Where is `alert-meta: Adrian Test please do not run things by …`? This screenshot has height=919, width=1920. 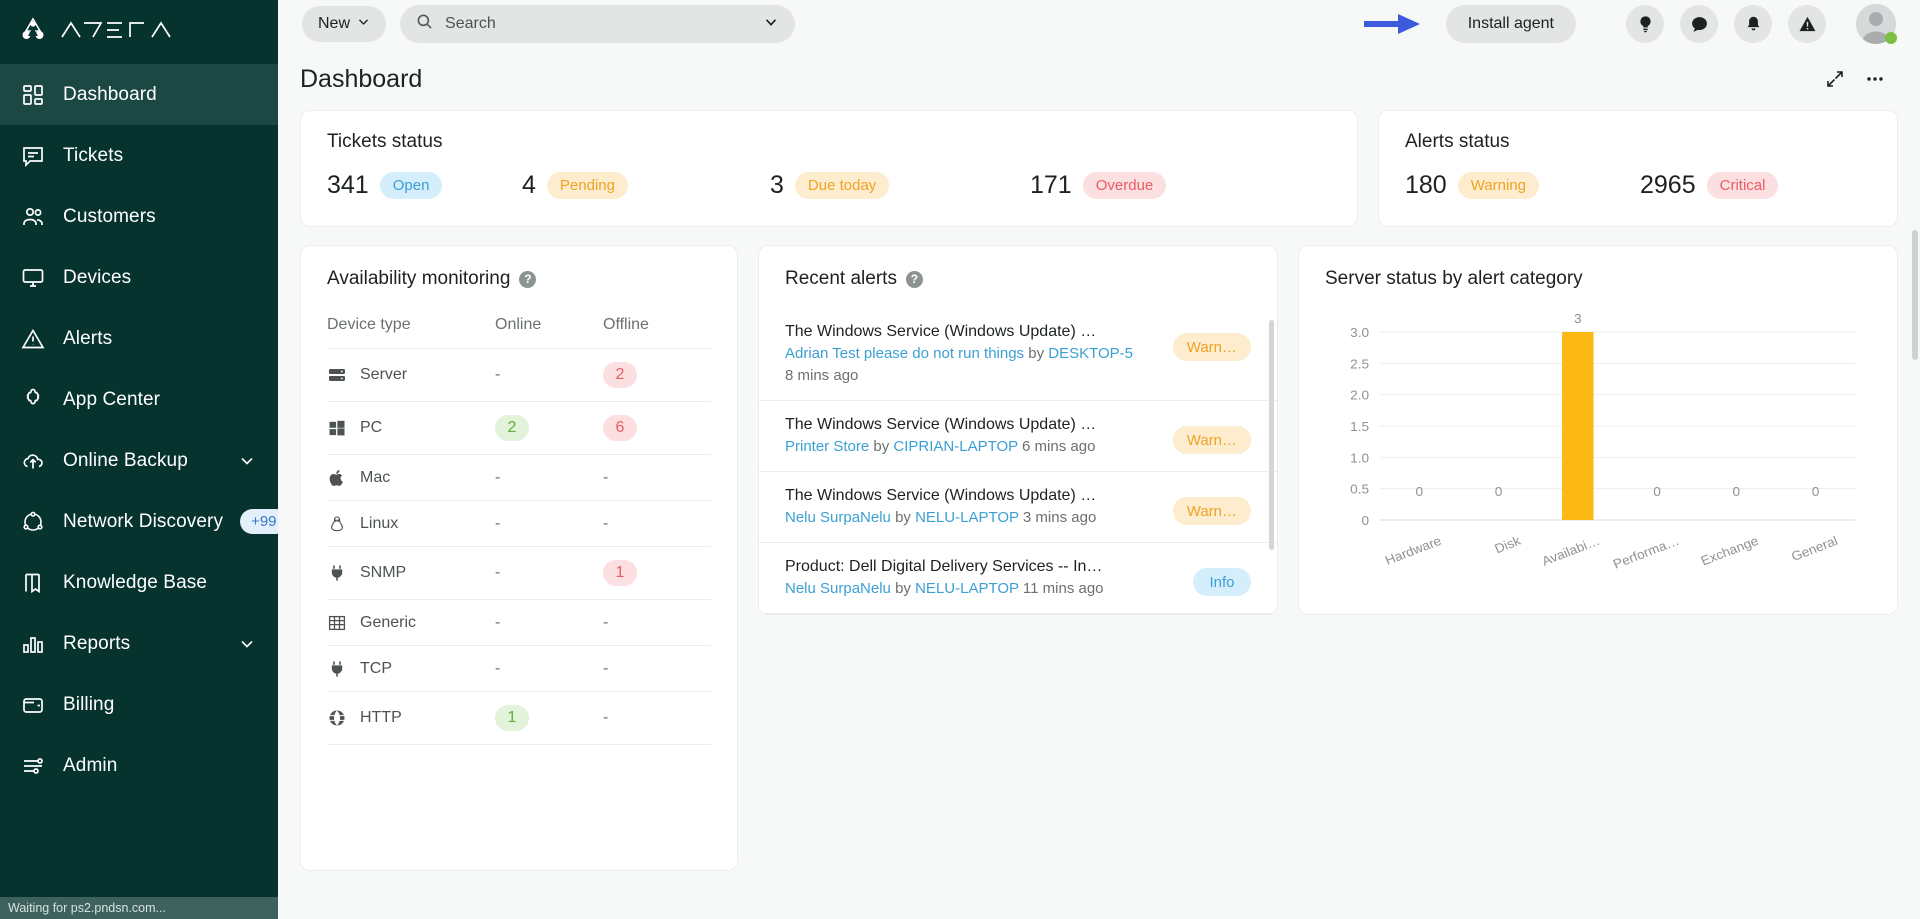
alert-meta: Adrian Test please do not run things by … is located at coordinates (974, 354).